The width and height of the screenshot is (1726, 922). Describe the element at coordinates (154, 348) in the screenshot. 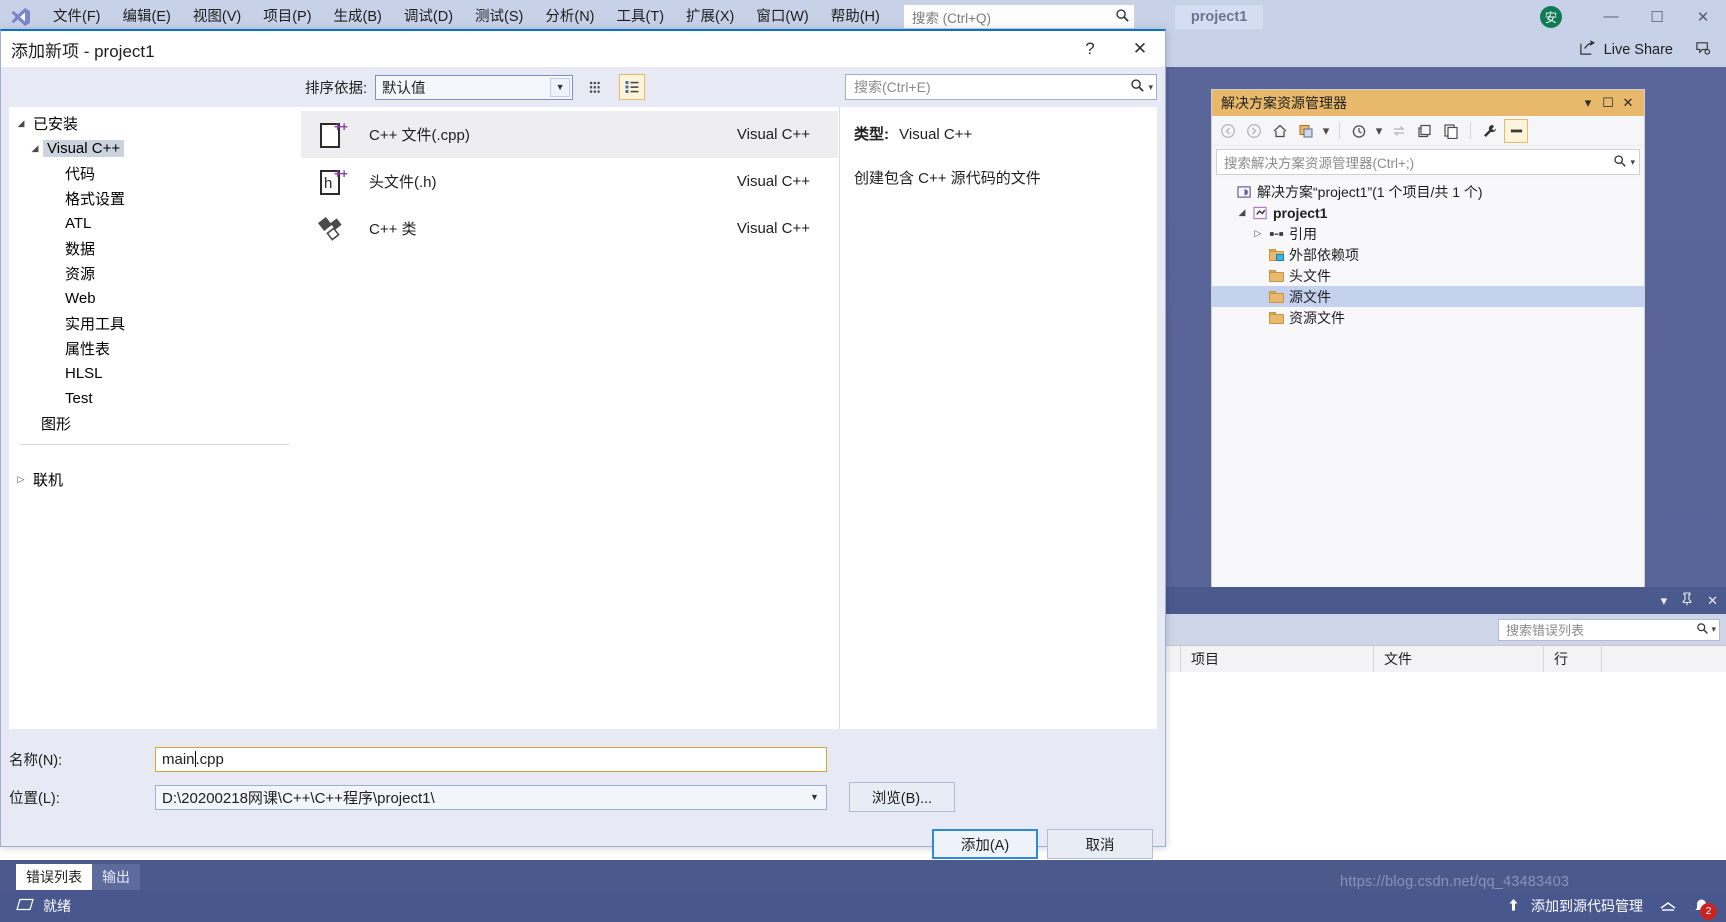

I see `category-property-sheets: 属性表` at that location.